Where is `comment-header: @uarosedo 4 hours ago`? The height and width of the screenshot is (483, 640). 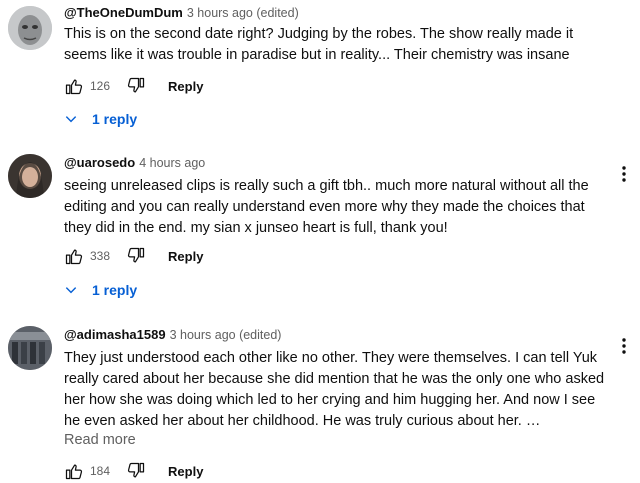
comment-header: @uarosedo 4 hours ago is located at coordinates (134, 163).